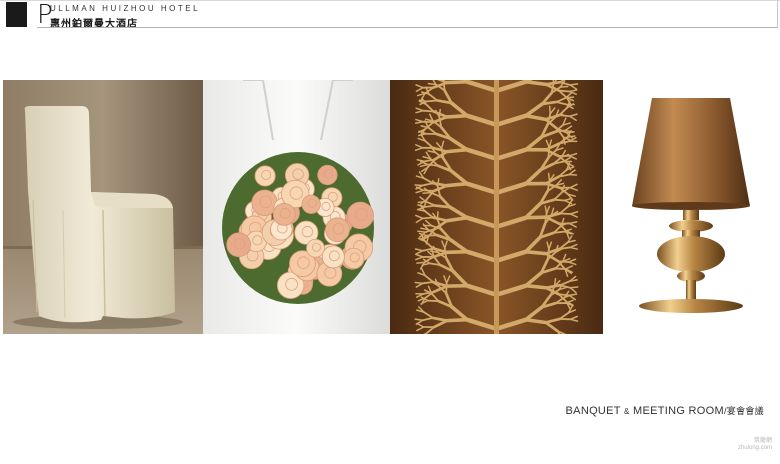  I want to click on watermark: 筑龍網 zhulong.com, so click(755, 445).